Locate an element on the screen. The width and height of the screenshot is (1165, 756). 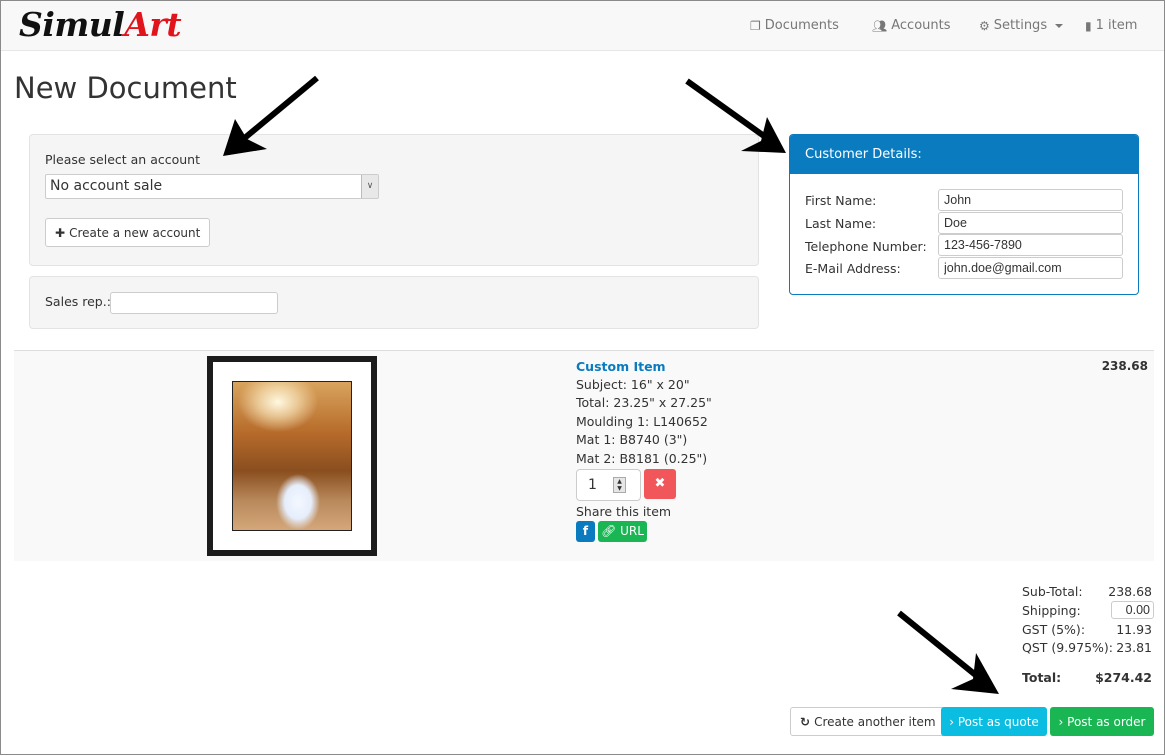
sales-rep-panel: Sales rep.: is located at coordinates (394, 302).